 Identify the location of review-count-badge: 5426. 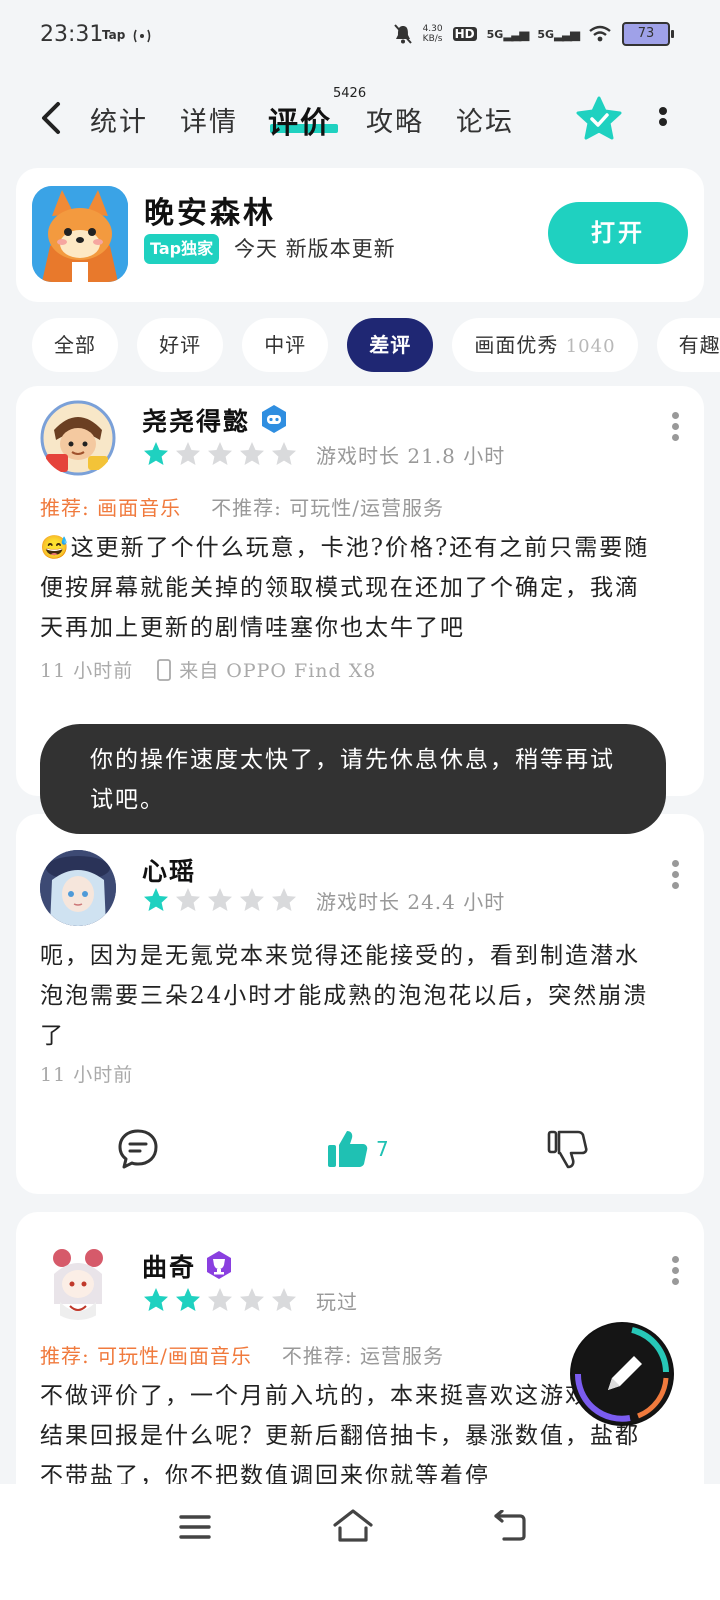
(350, 93).